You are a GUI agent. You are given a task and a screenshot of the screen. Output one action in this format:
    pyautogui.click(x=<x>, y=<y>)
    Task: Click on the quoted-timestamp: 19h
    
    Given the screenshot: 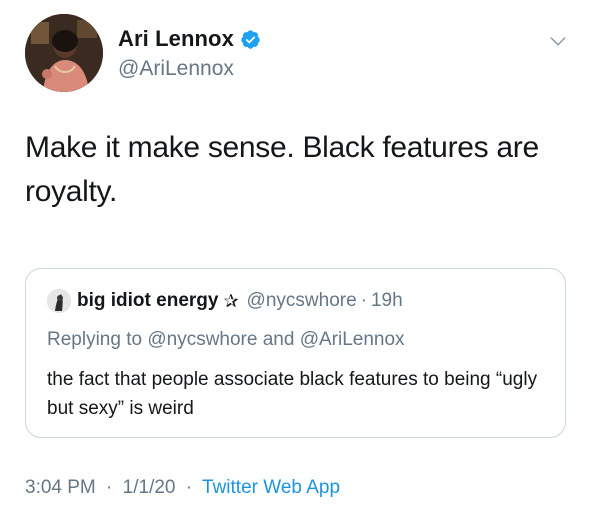 What is the action you would take?
    pyautogui.click(x=387, y=301)
    